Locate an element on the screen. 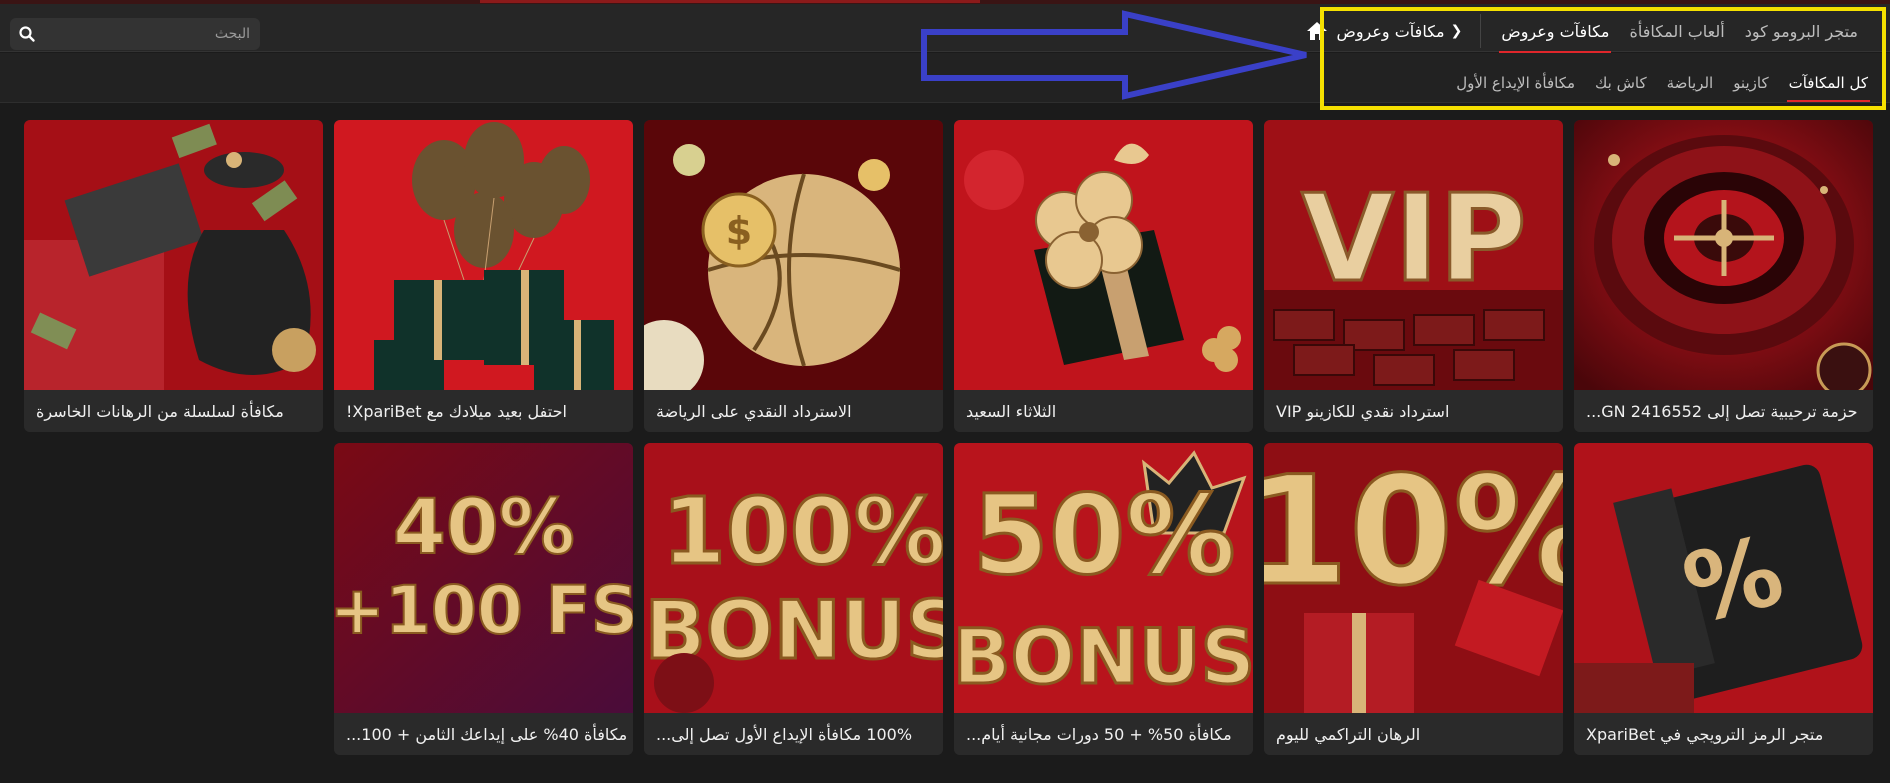 Image resolution: width=1890 pixels, height=783 pixels. promo-card-losing-streak: مكافأة لسلسلة من الرهانات الخاسرة is located at coordinates (173, 276).